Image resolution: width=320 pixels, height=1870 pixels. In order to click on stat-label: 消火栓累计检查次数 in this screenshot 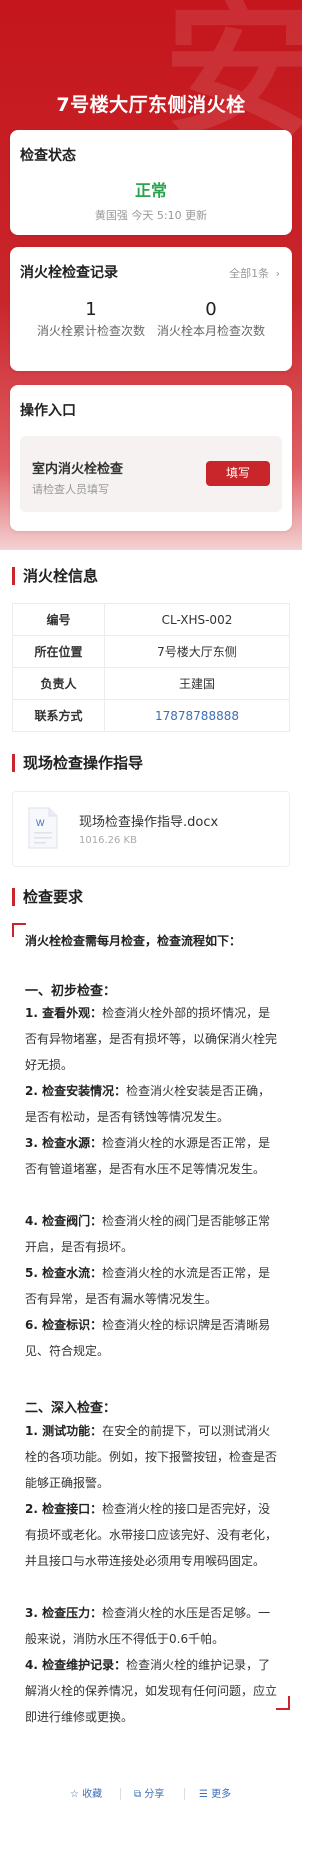, I will do `click(90, 331)`.